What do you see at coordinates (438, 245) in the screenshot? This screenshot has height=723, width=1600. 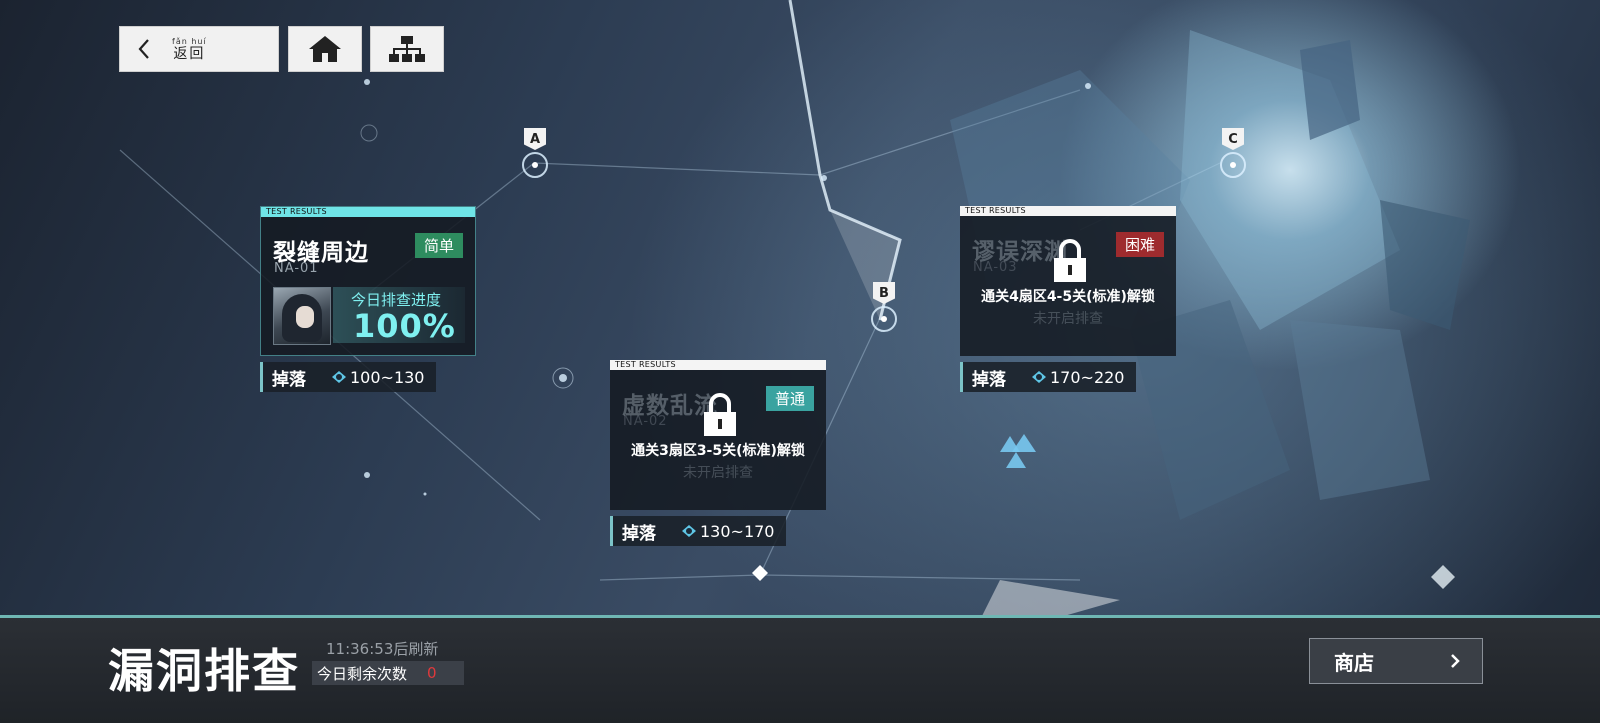 I see `difficulty-badge: 简单` at bounding box center [438, 245].